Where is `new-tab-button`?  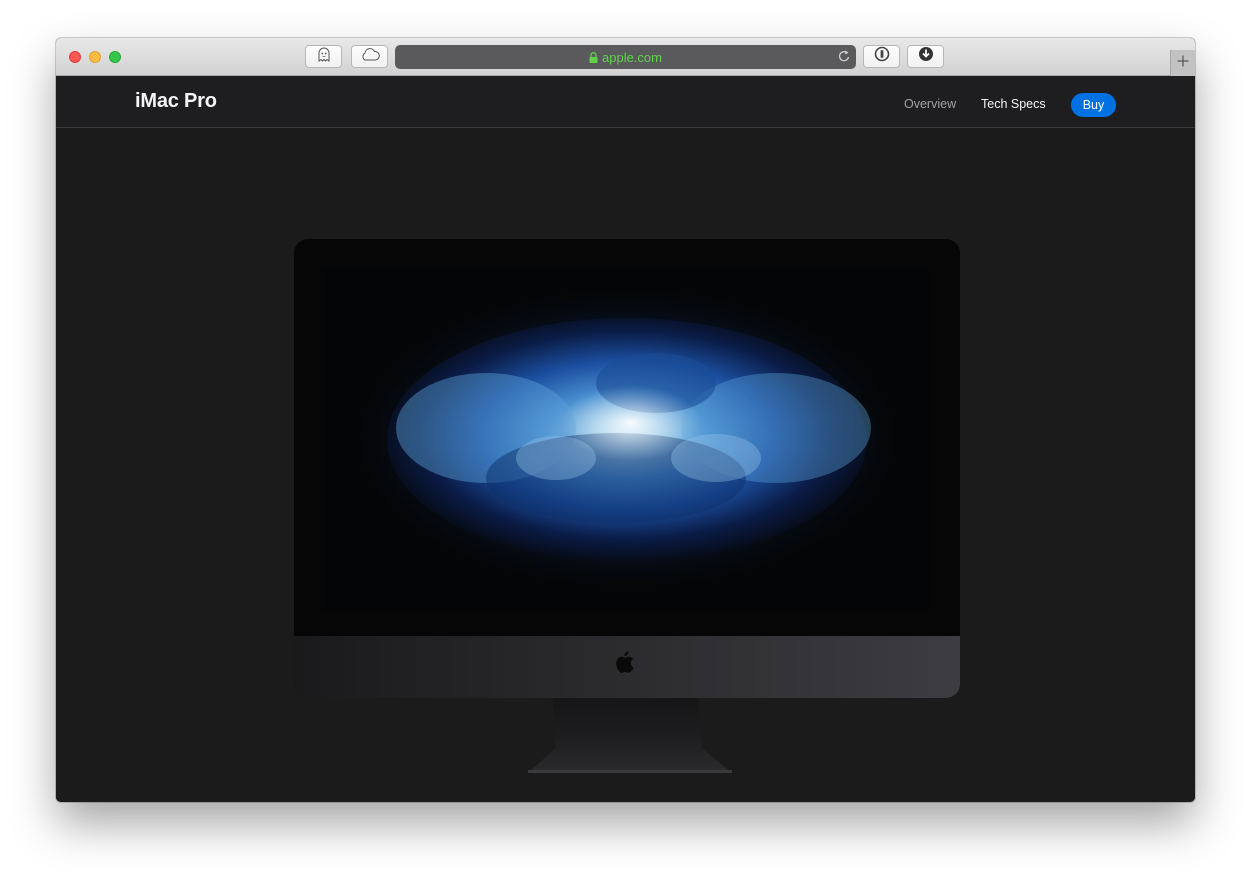
new-tab-button is located at coordinates (1182, 63).